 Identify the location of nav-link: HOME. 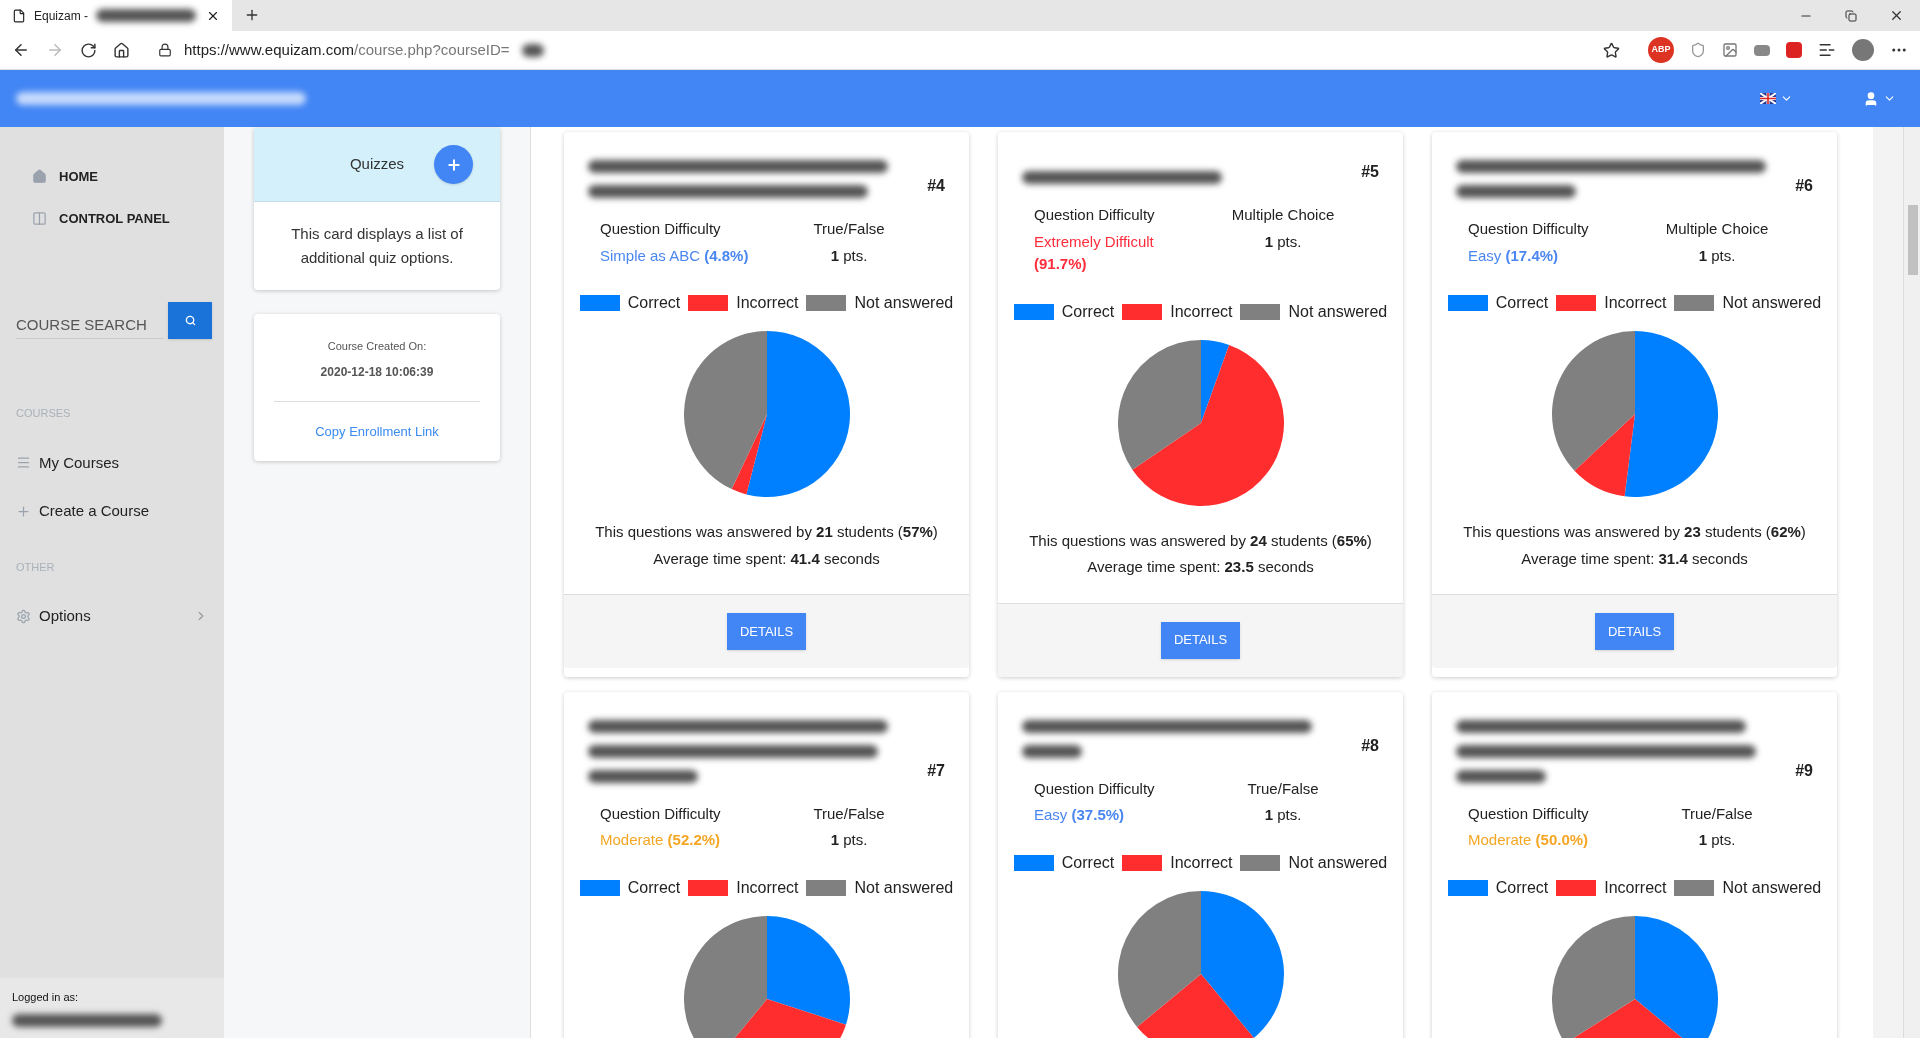
(128, 177).